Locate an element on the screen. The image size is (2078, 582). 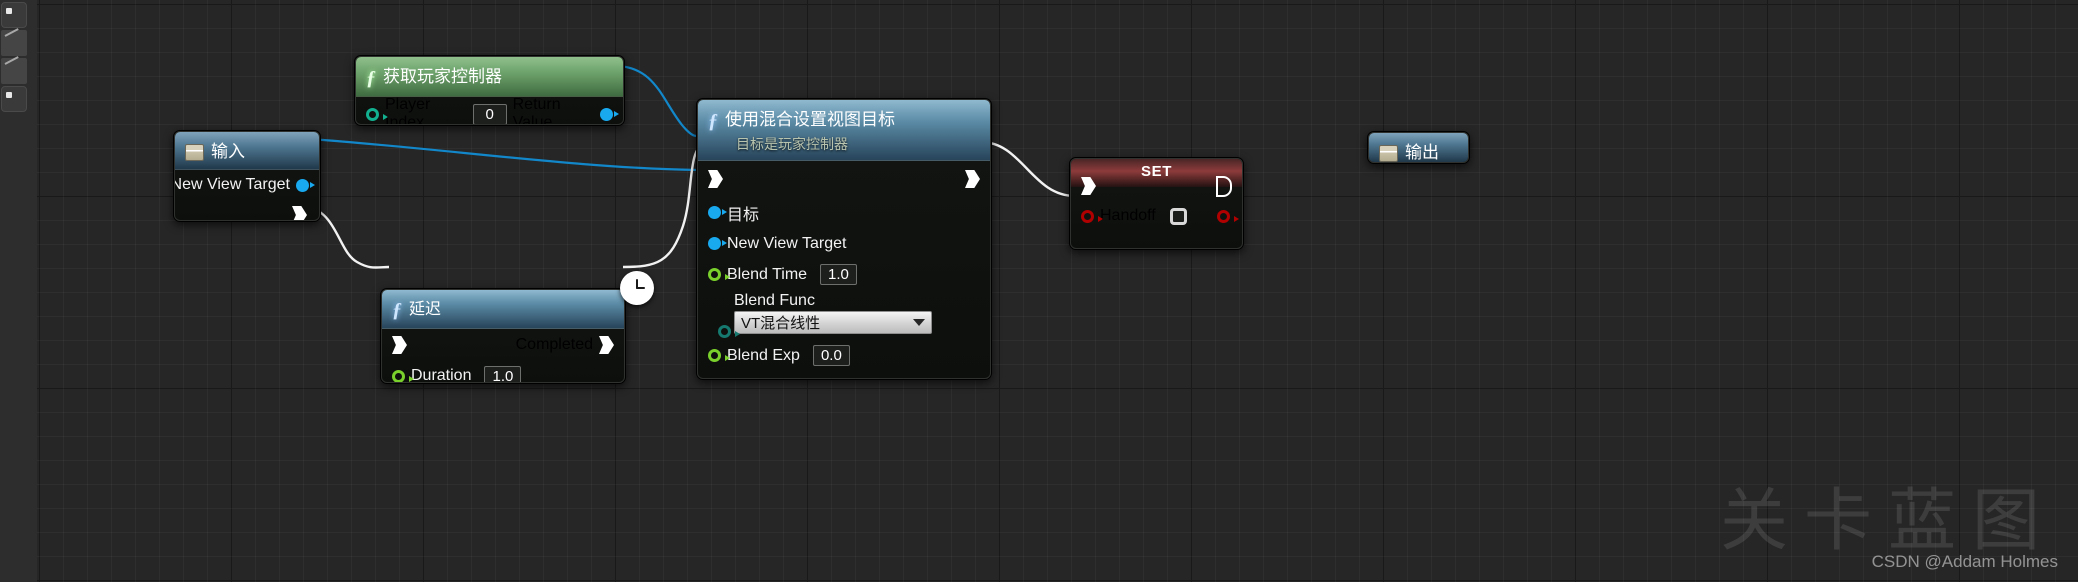
pin-row-blend-new-view-target: New View Target is located at coordinates (844, 243).